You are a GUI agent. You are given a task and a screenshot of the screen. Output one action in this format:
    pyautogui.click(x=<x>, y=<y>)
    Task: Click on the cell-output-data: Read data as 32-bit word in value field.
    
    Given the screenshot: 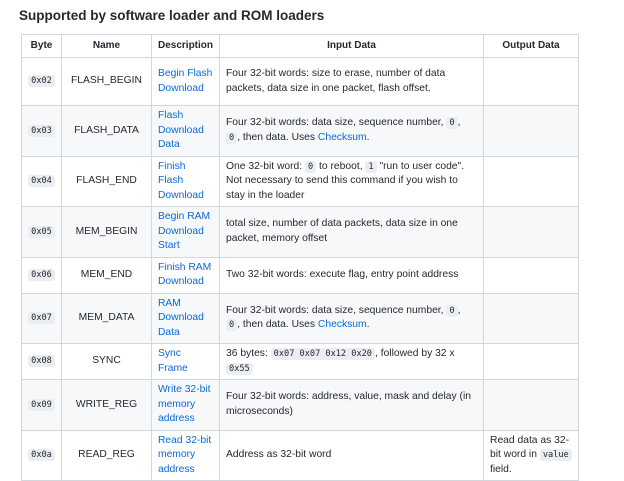 What is the action you would take?
    pyautogui.click(x=531, y=455)
    